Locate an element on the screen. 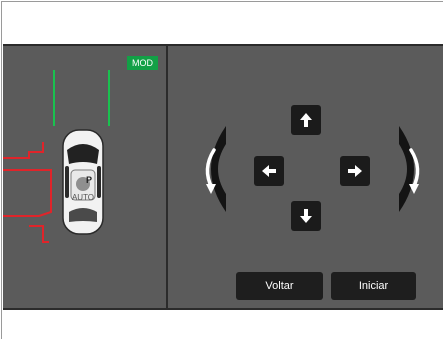 The height and width of the screenshot is (342, 446). arrow-down-icon is located at coordinates (306, 216).